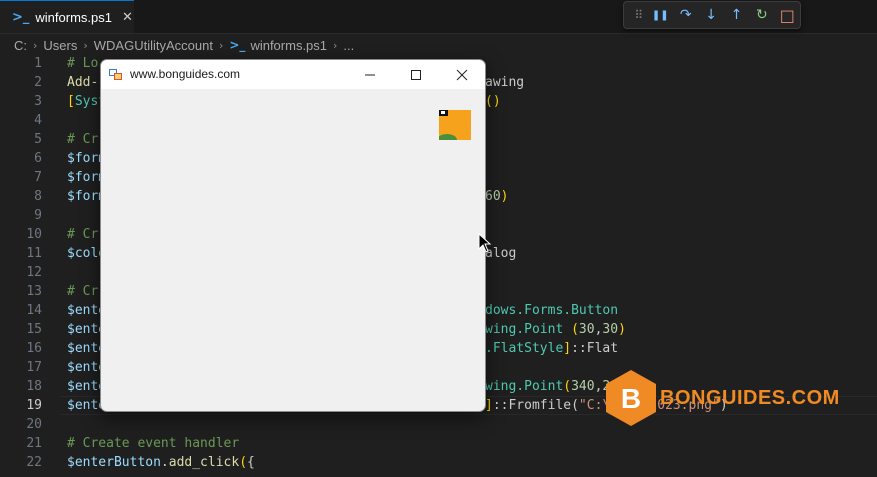  Describe the element at coordinates (34, 424) in the screenshot. I see `line-number: 20` at that location.